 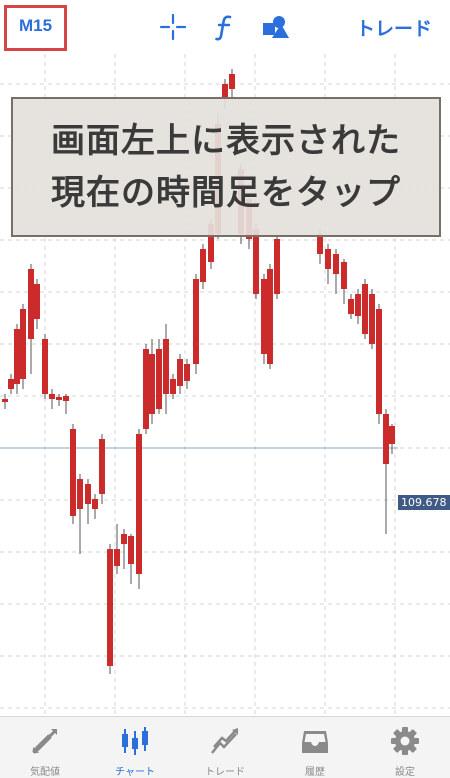 I want to click on nav-label: 設定, so click(x=405, y=772).